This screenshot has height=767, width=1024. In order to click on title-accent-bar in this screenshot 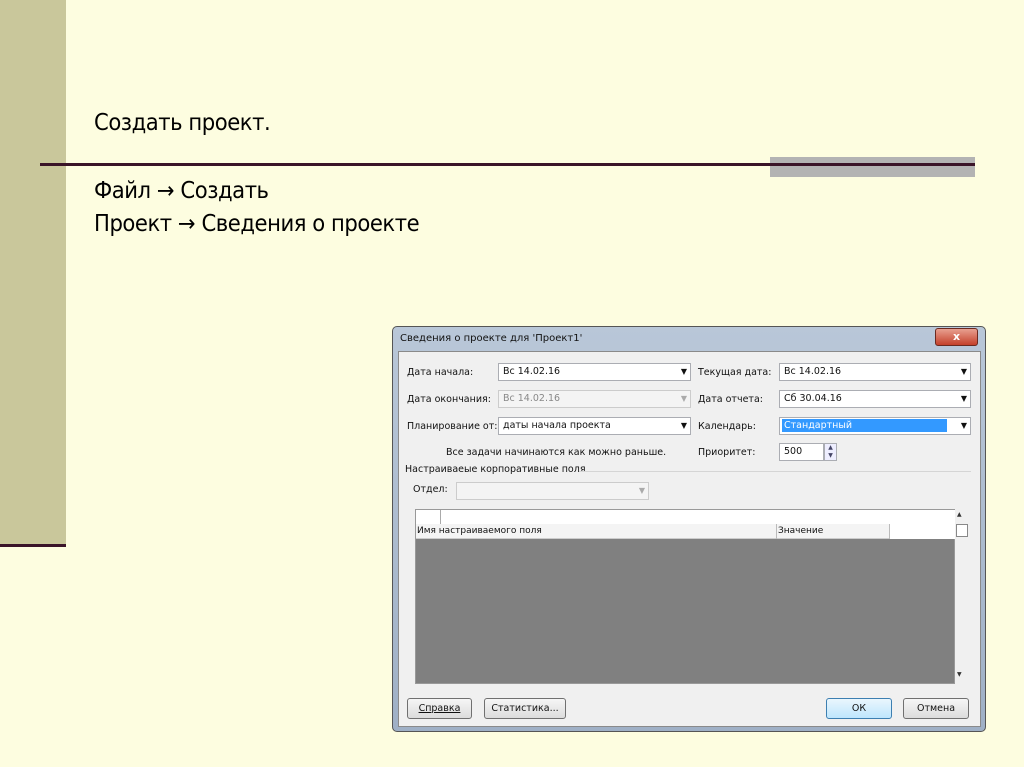, I will do `click(872, 167)`.